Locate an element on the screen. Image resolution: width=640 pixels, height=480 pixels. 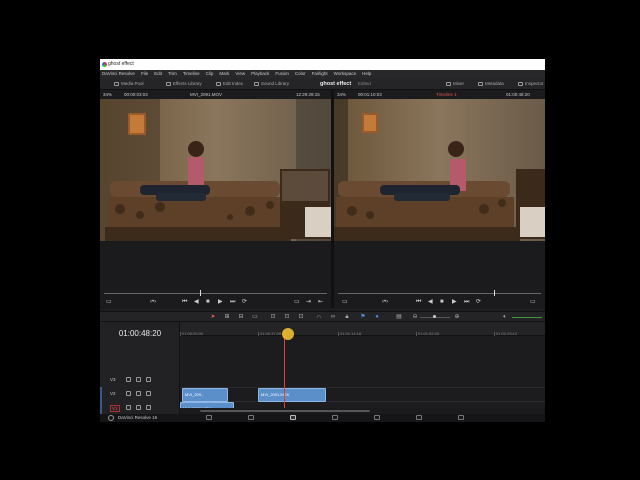
source-clip-name: MVI_2091.MOV is located at coordinates (206, 94).